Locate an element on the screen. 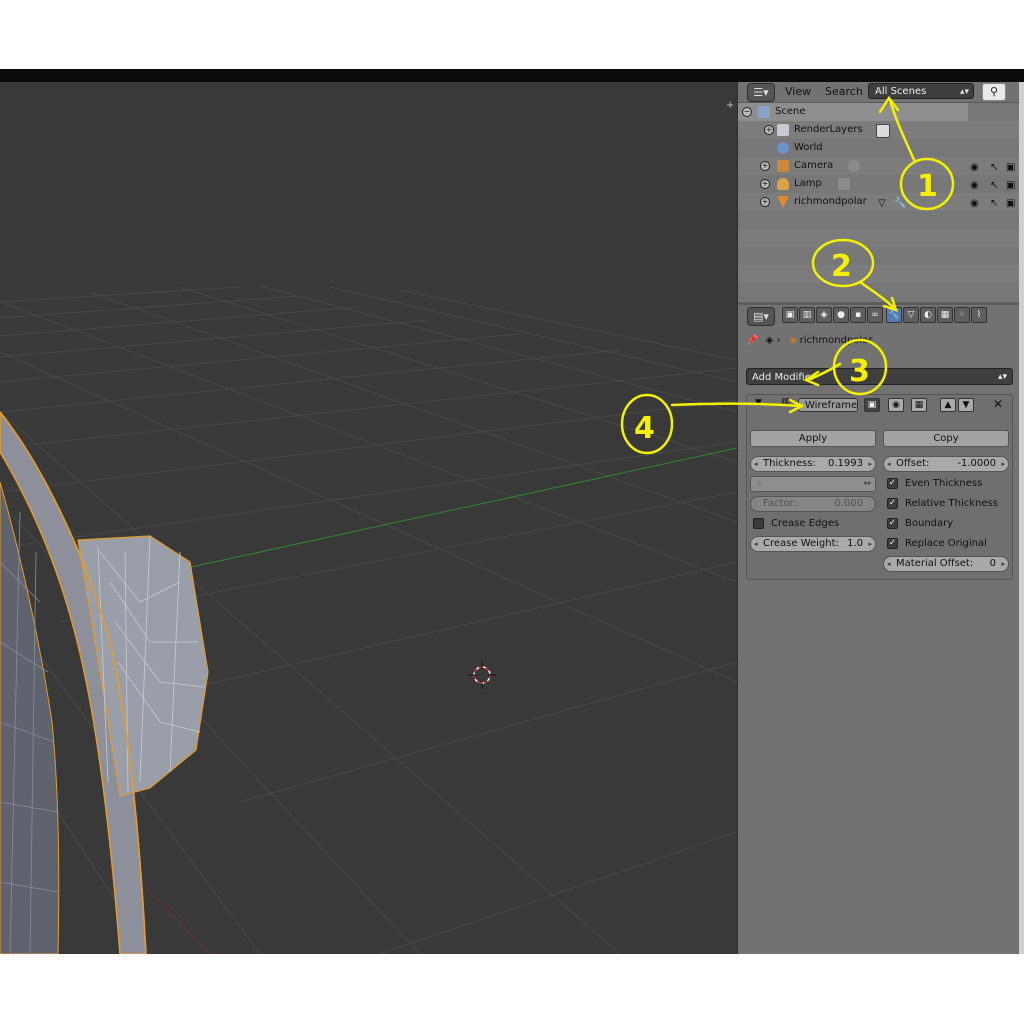  mesh-data-icon: ▽ is located at coordinates (882, 203).